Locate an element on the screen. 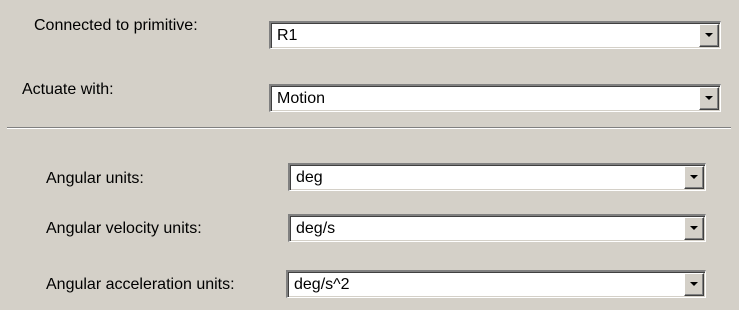 This screenshot has width=739, height=310. angular-velocity-units-select: deg/s is located at coordinates (497, 228).